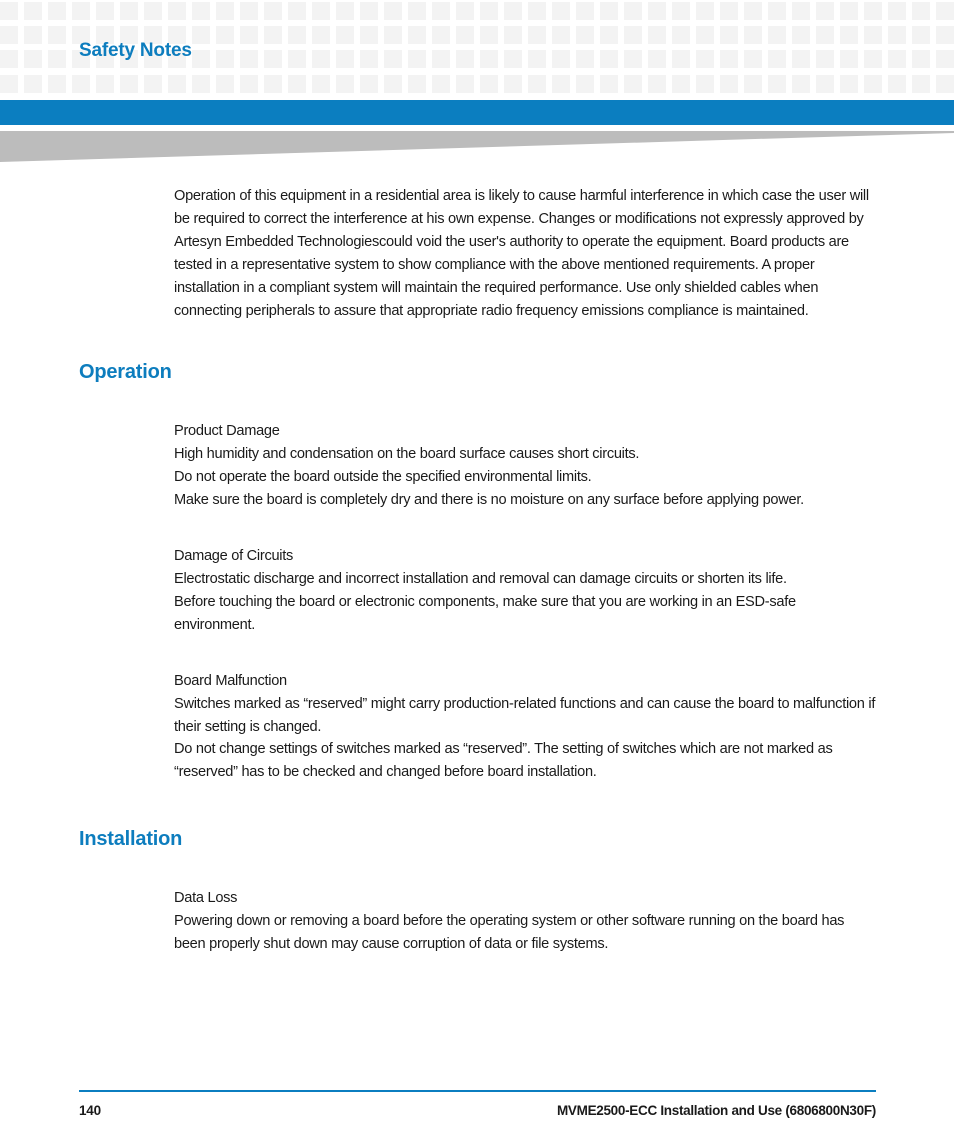 This screenshot has height=1145, width=954. What do you see at coordinates (477, 1091) in the screenshot?
I see `footer-divider` at bounding box center [477, 1091].